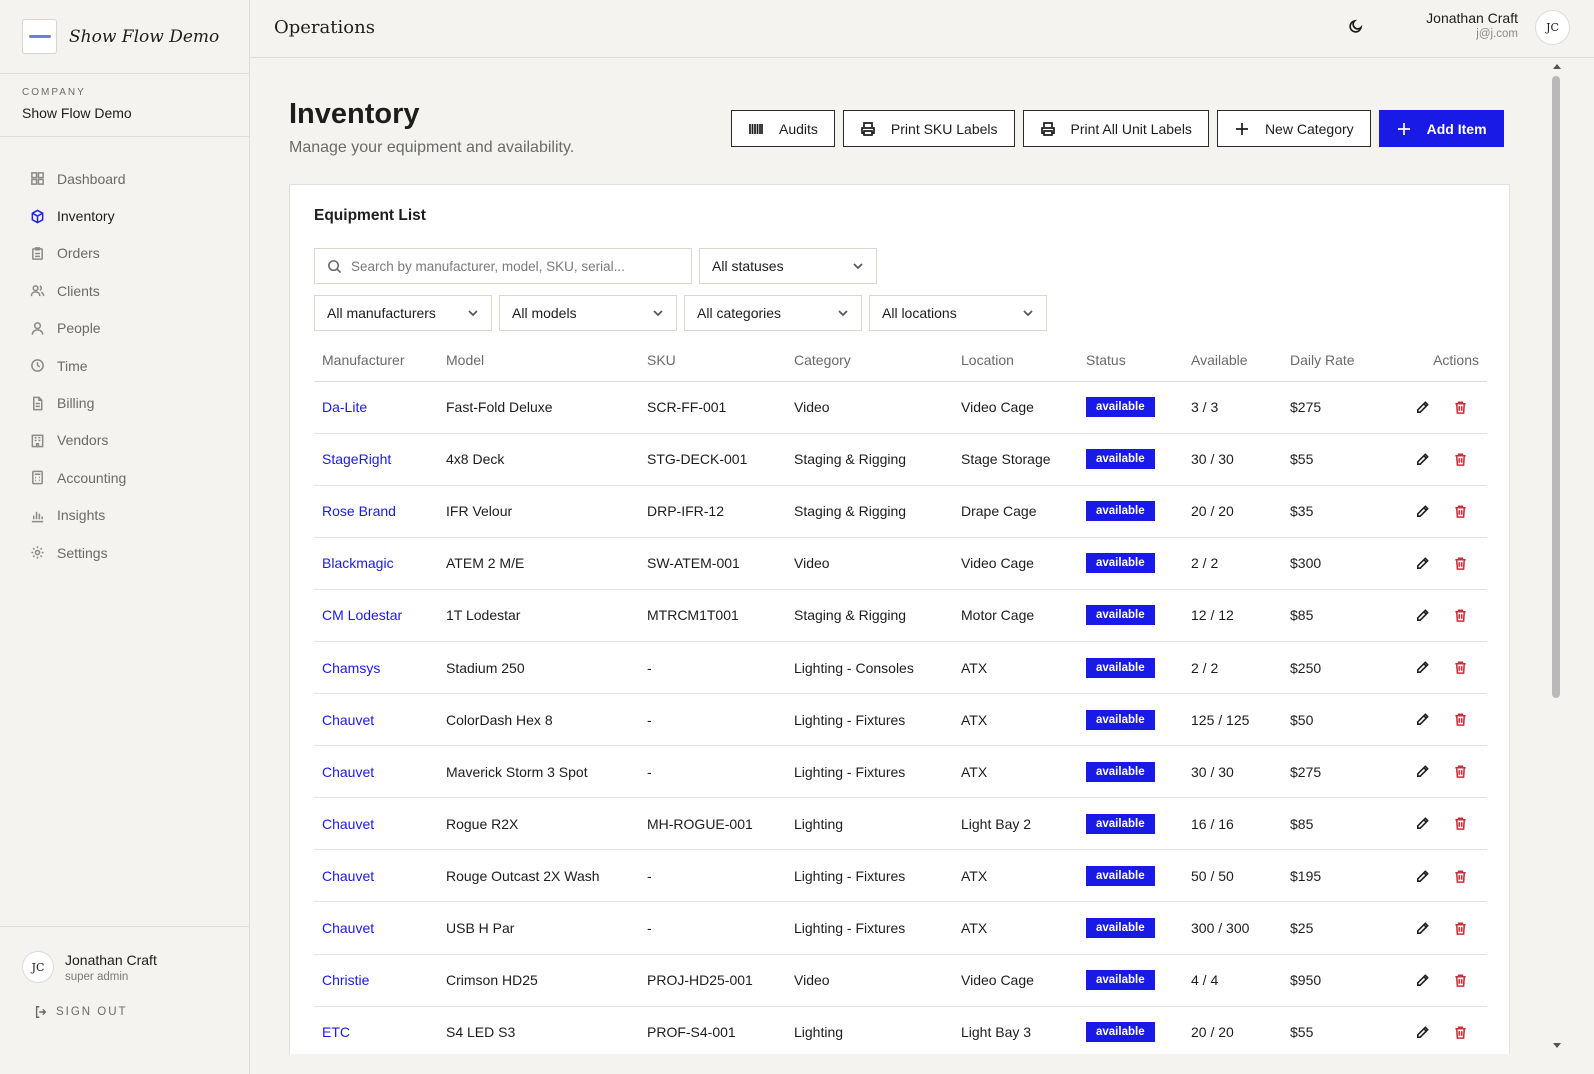 The height and width of the screenshot is (1074, 1594). I want to click on manufacturer-link: Chamsys, so click(351, 668).